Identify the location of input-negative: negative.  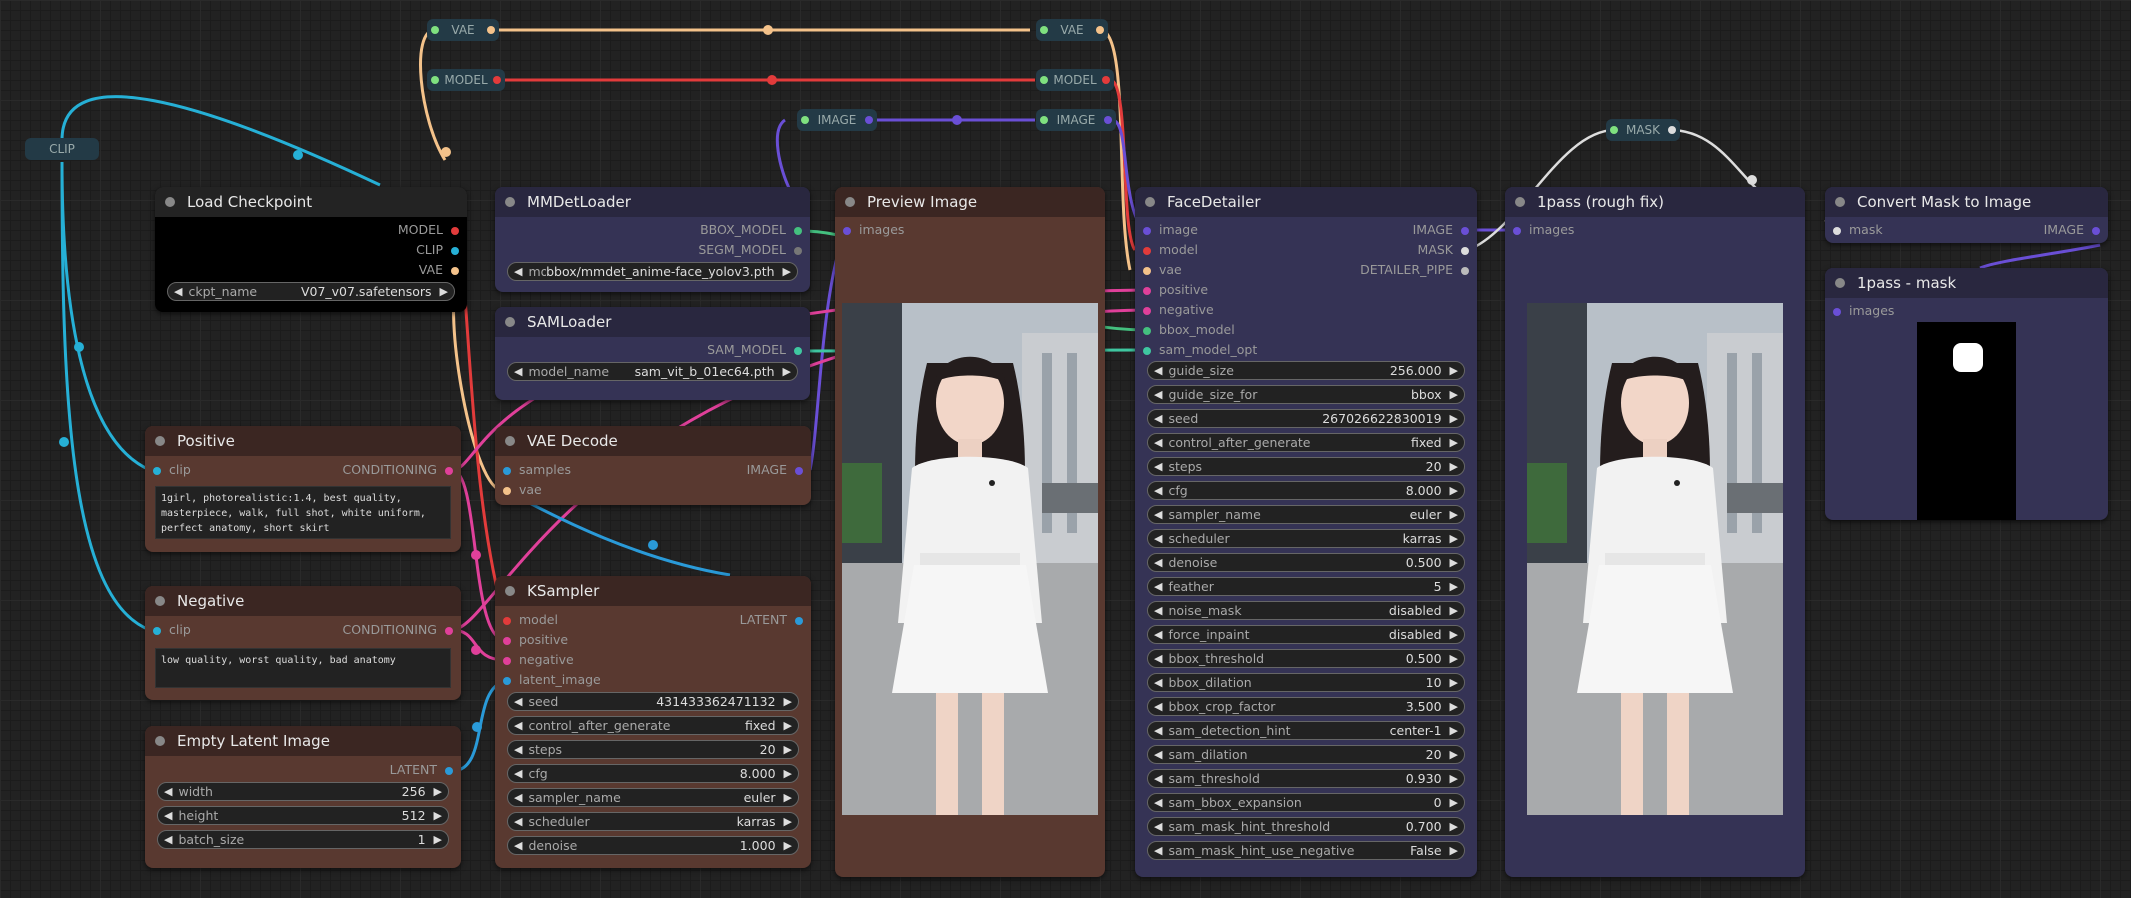
(1178, 310).